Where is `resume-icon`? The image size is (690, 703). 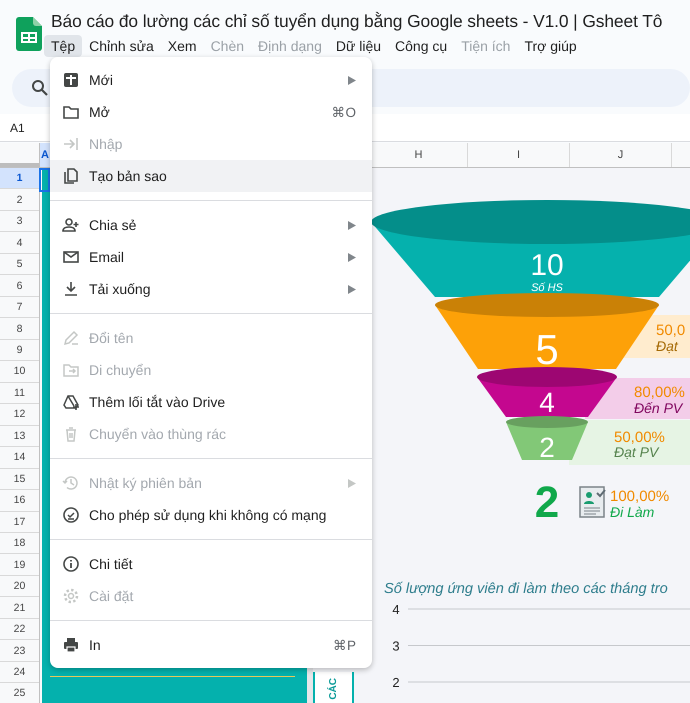
resume-icon is located at coordinates (592, 502).